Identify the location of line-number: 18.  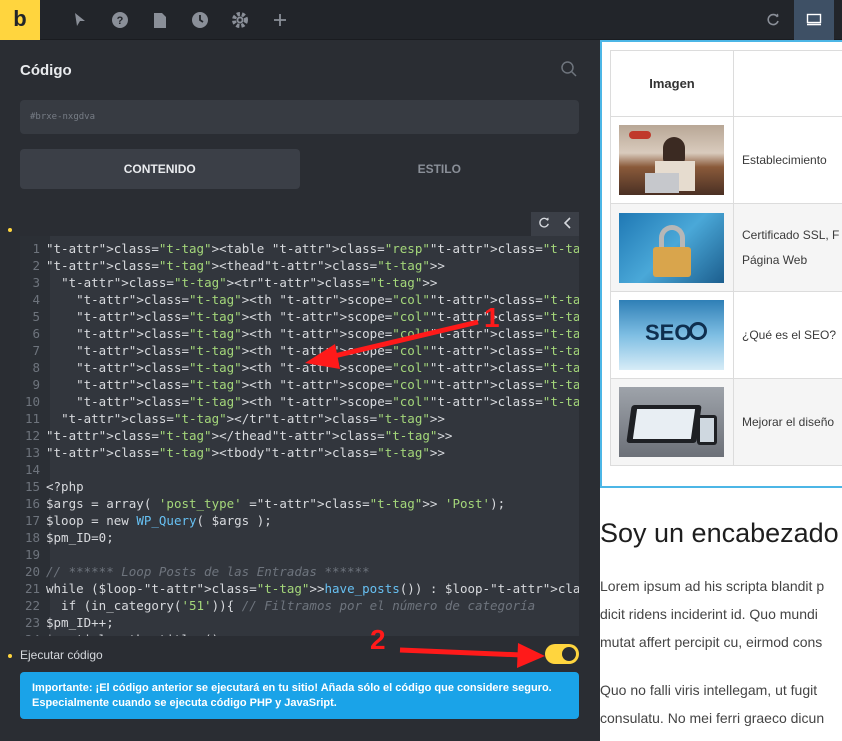
(32, 537).